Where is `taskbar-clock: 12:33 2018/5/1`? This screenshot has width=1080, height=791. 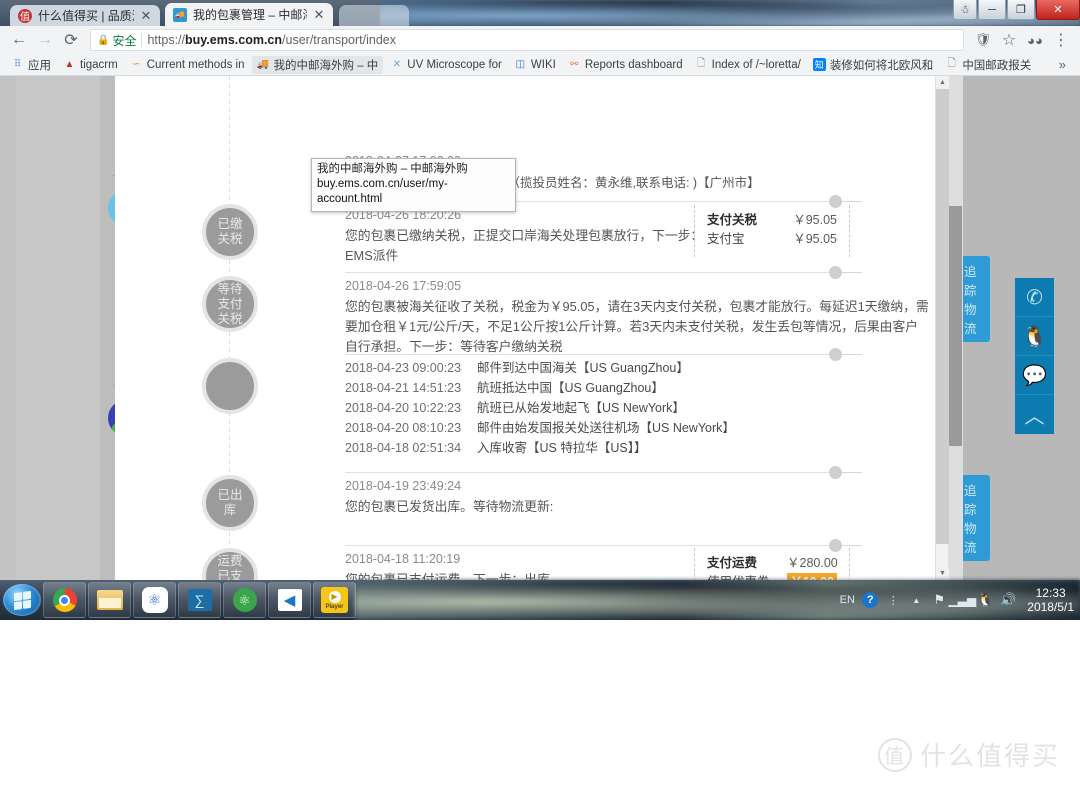 taskbar-clock: 12:33 2018/5/1 is located at coordinates (1050, 600).